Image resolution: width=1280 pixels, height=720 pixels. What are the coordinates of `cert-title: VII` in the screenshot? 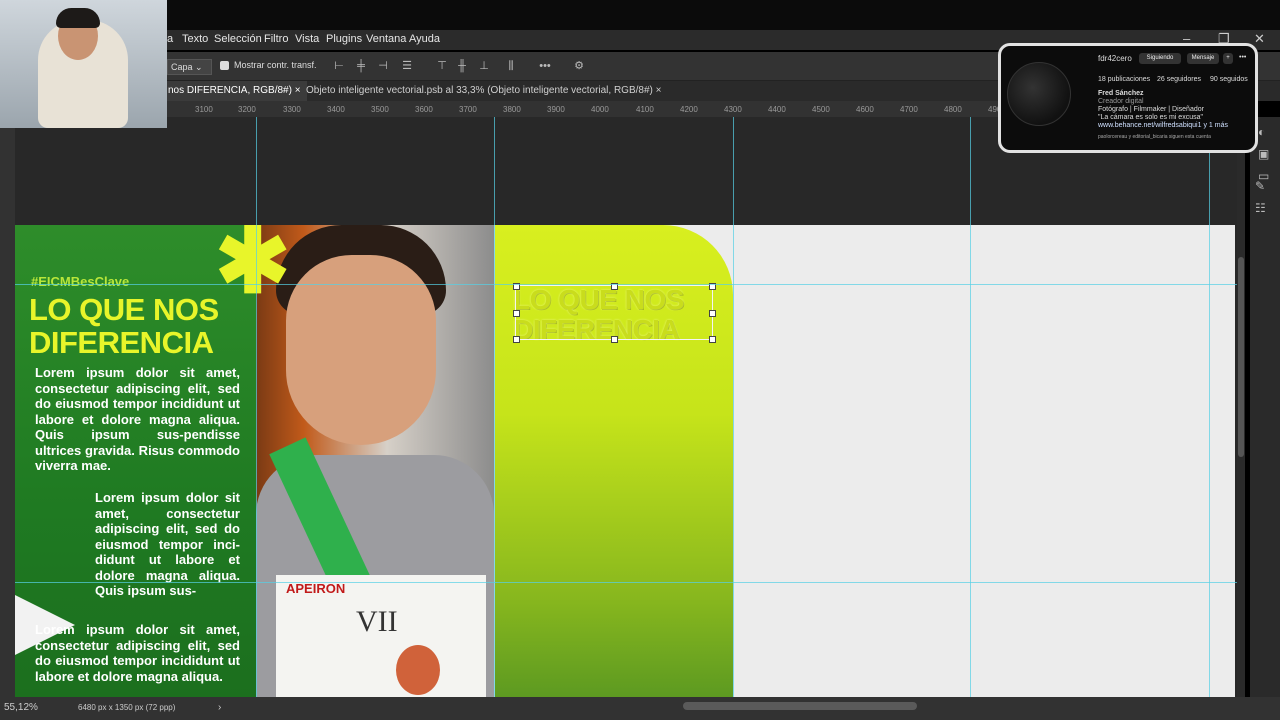 It's located at (377, 621).